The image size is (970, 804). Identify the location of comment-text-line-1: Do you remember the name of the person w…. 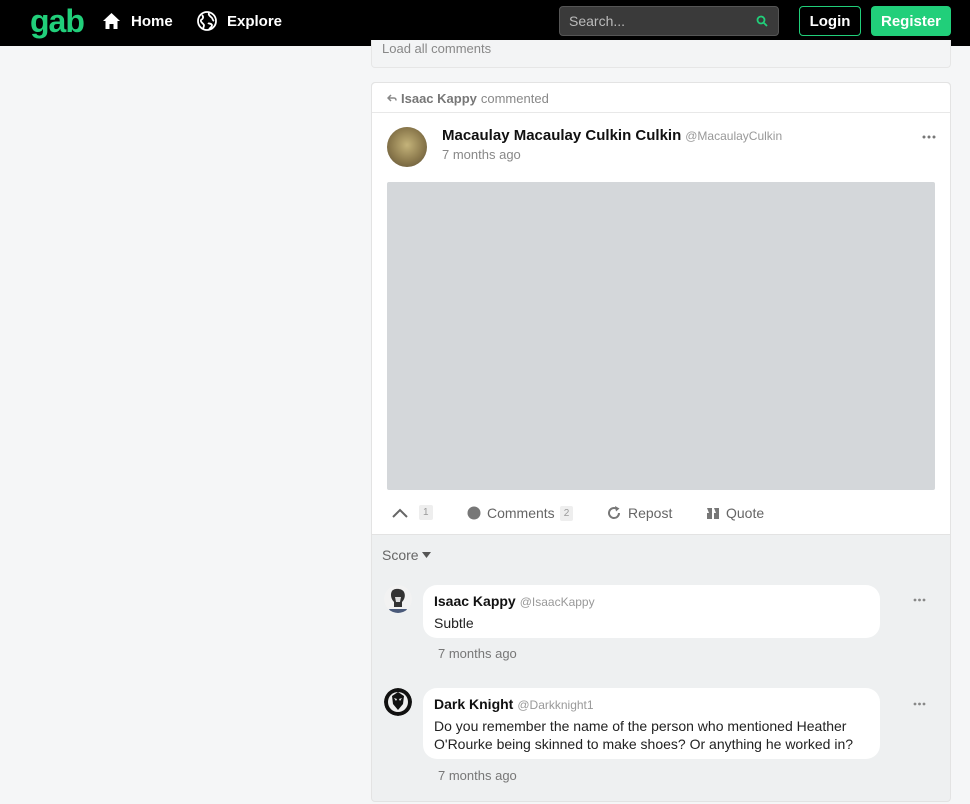
(640, 726).